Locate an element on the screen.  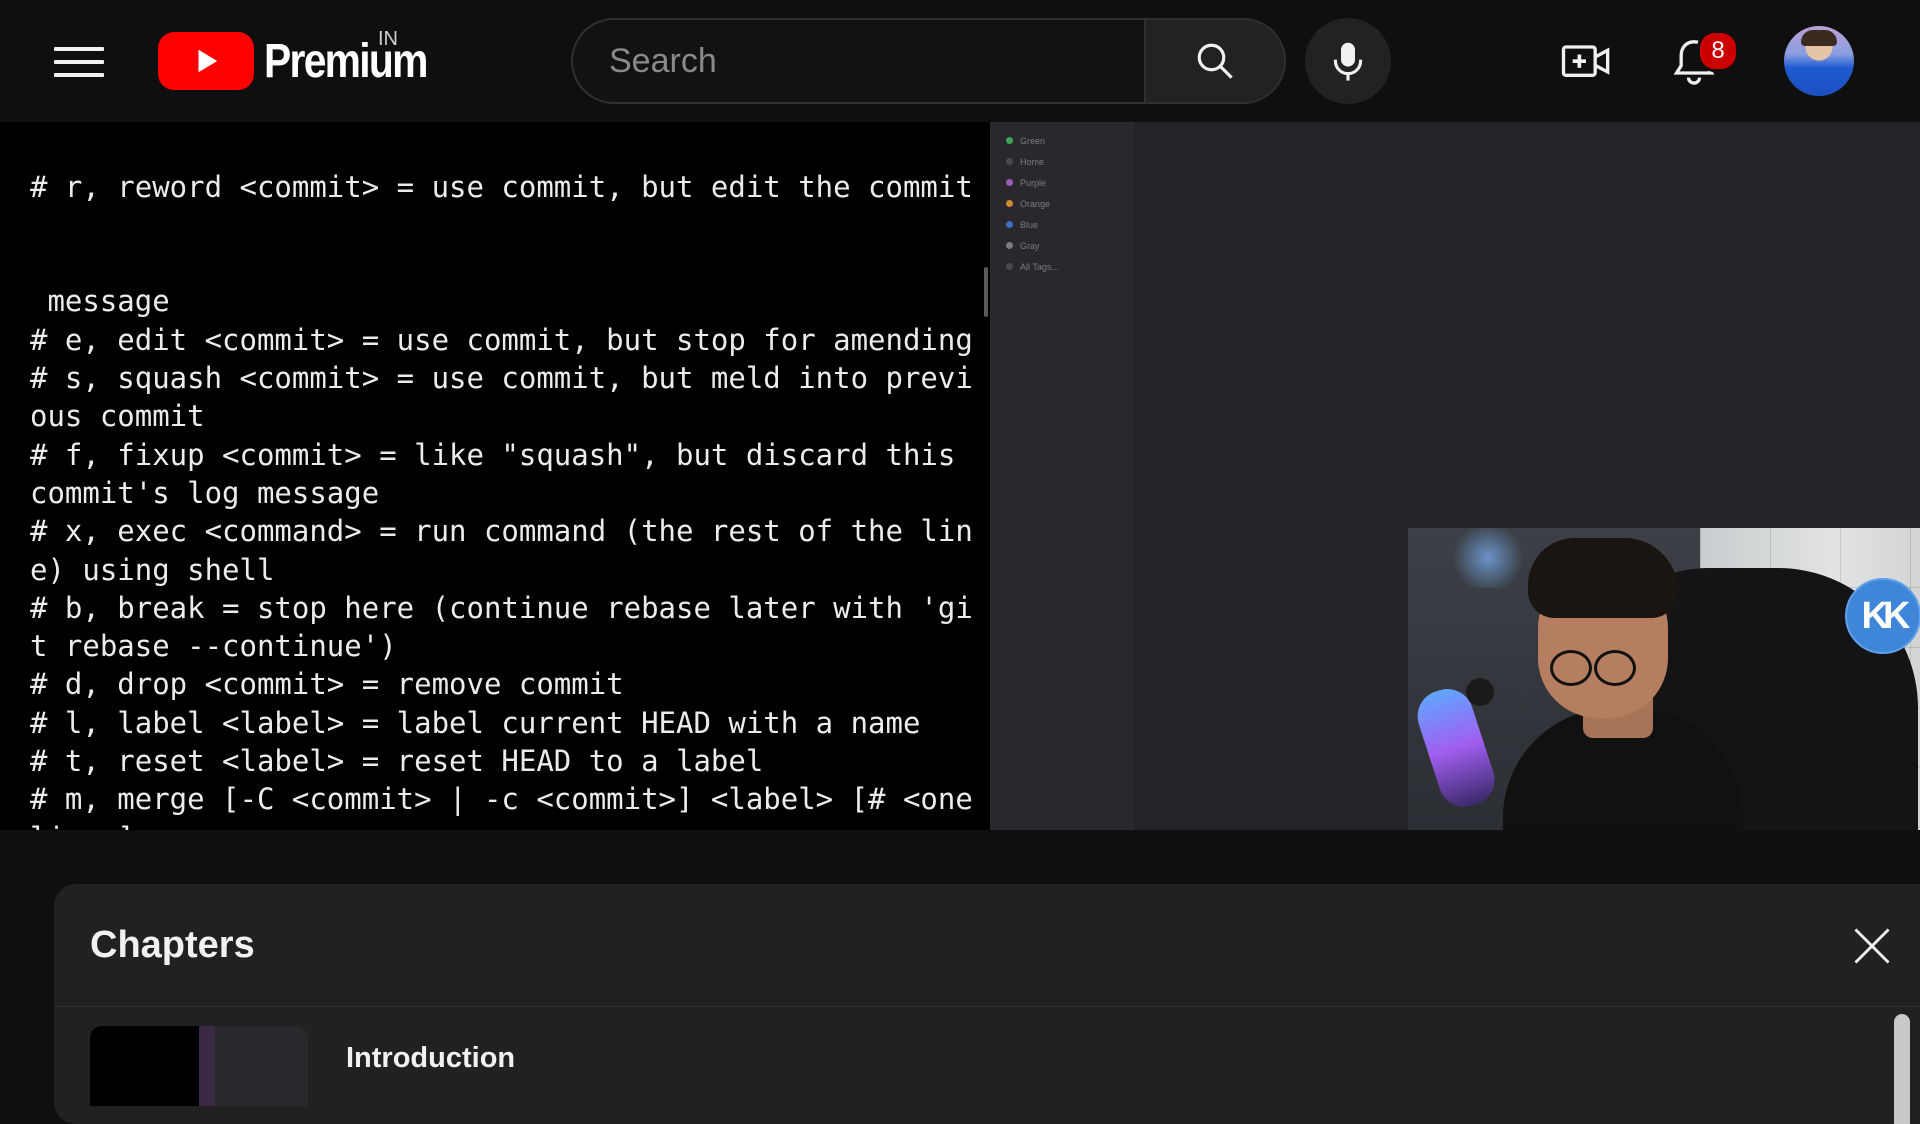
tag-label: Orange is located at coordinates (1035, 203).